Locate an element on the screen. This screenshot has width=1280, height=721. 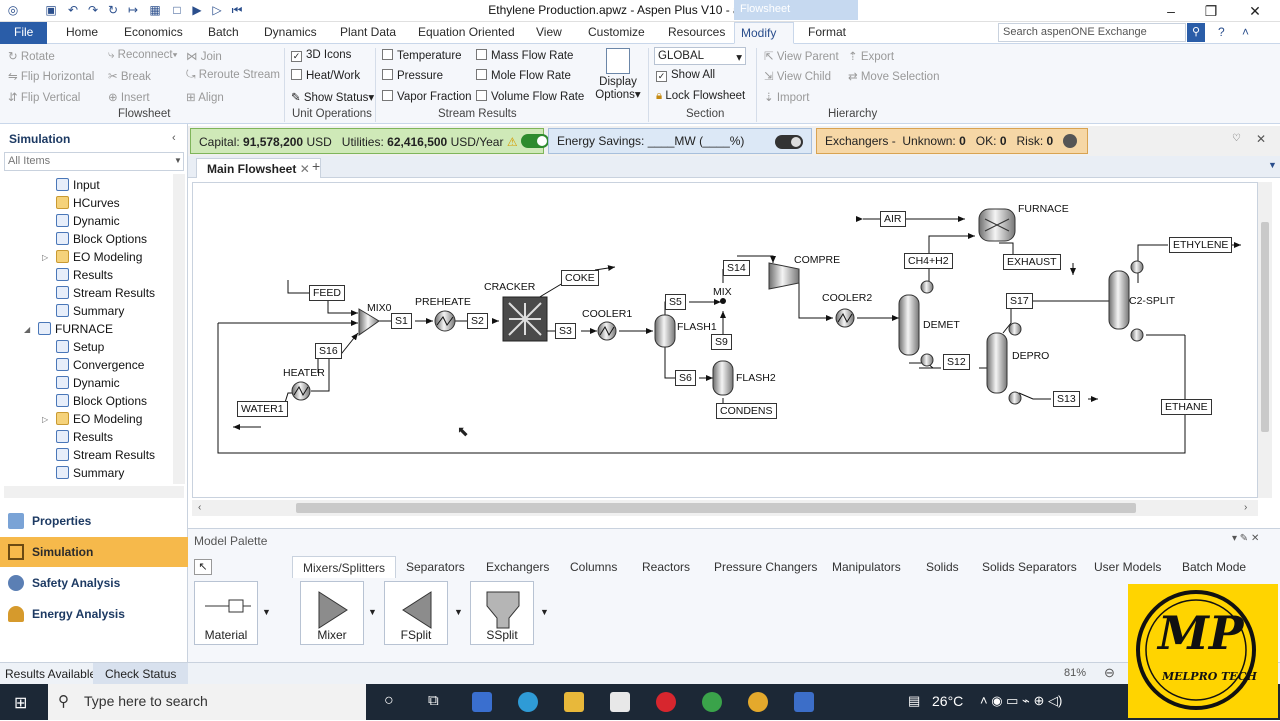
block-cracker is located at coordinates (525, 319).